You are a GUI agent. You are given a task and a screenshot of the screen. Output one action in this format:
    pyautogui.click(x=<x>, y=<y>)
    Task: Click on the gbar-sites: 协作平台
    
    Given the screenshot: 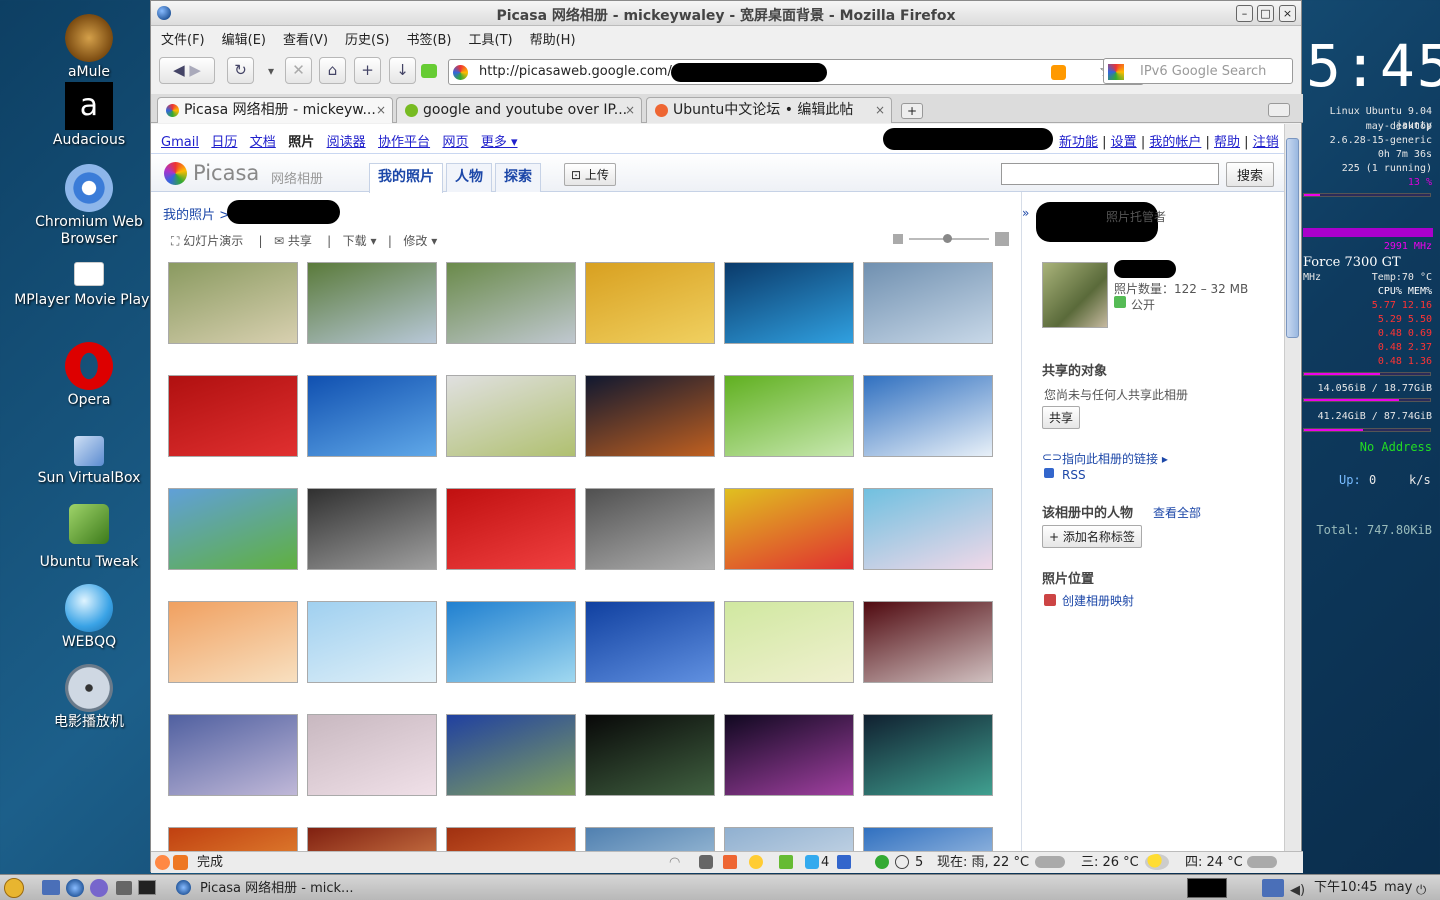 What is the action you would take?
    pyautogui.click(x=404, y=142)
    